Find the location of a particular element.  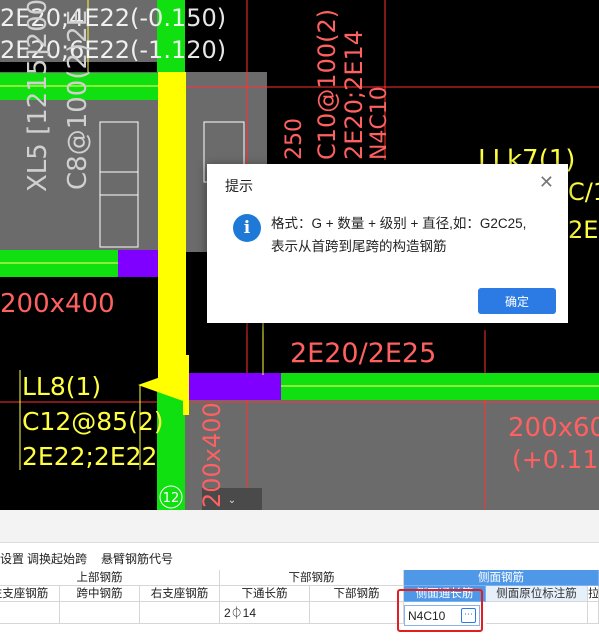

ellipsis-icon: ⋯ is located at coordinates (468, 615).